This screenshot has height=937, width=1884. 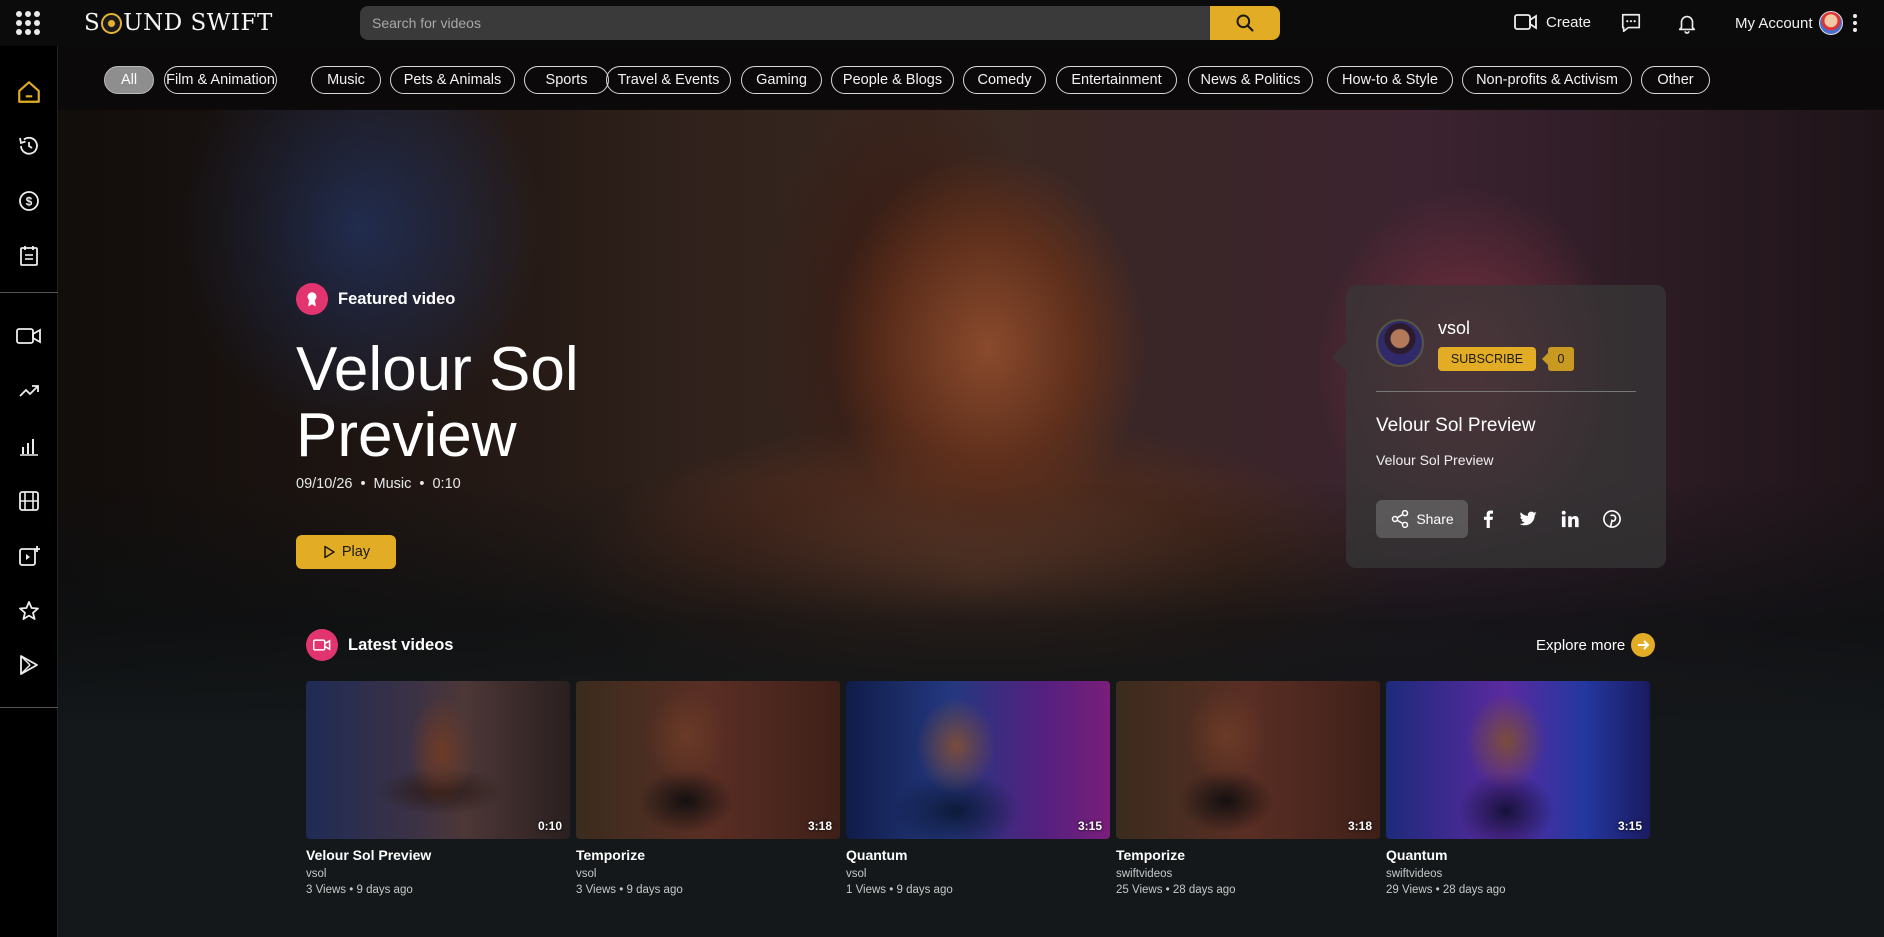 I want to click on film-icon, so click(x=29, y=501).